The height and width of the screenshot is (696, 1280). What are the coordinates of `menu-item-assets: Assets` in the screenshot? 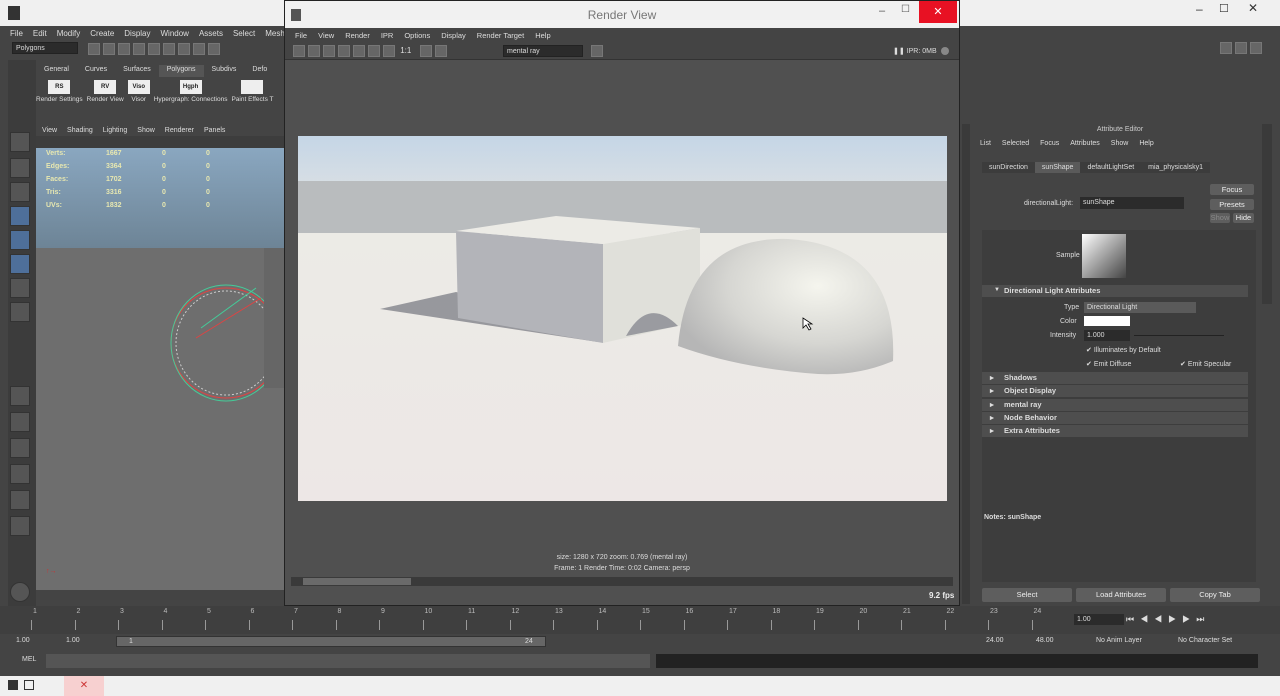 It's located at (211, 33).